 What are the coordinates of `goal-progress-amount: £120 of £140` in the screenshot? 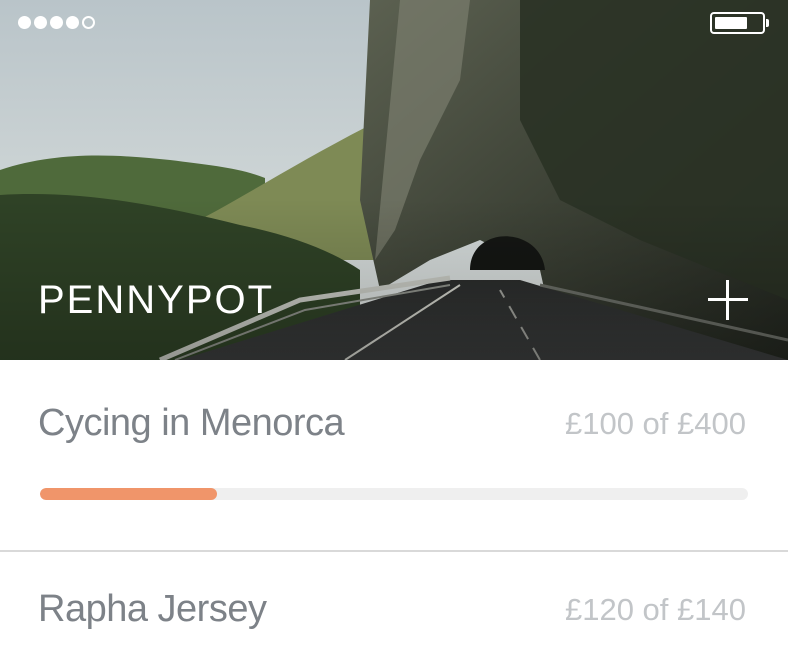 It's located at (655, 609).